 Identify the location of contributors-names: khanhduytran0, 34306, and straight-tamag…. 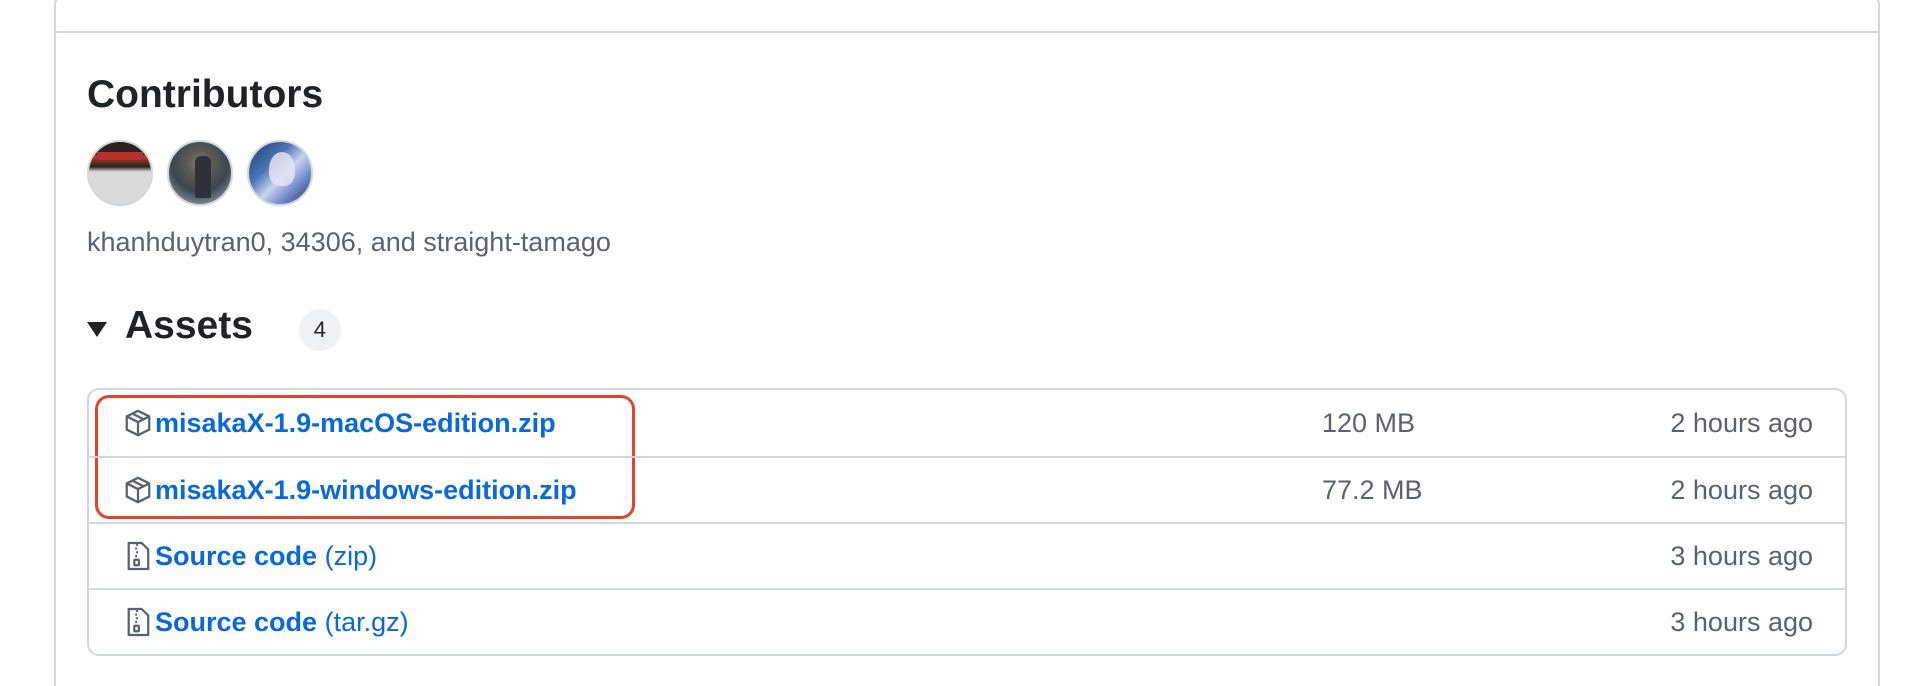
(349, 242).